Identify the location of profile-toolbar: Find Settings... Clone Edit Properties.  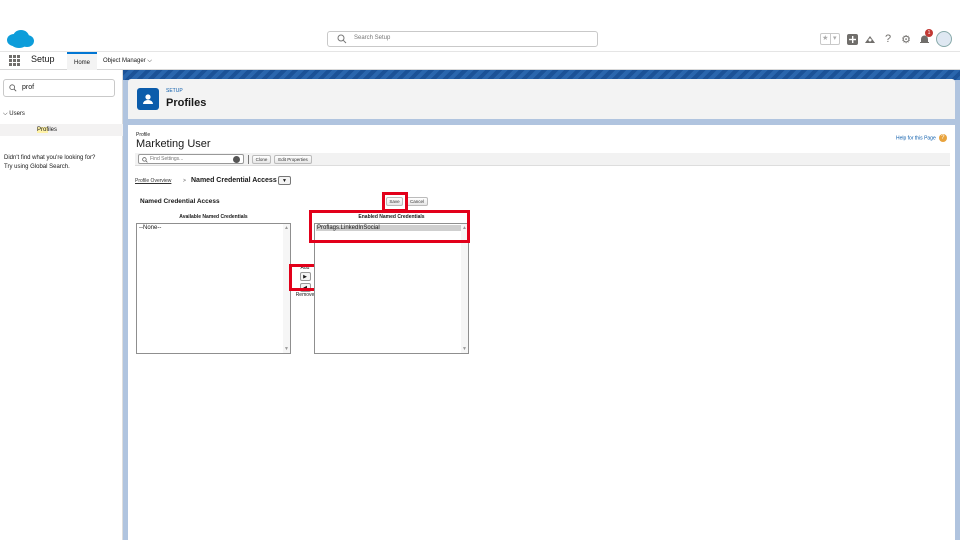
(542, 159).